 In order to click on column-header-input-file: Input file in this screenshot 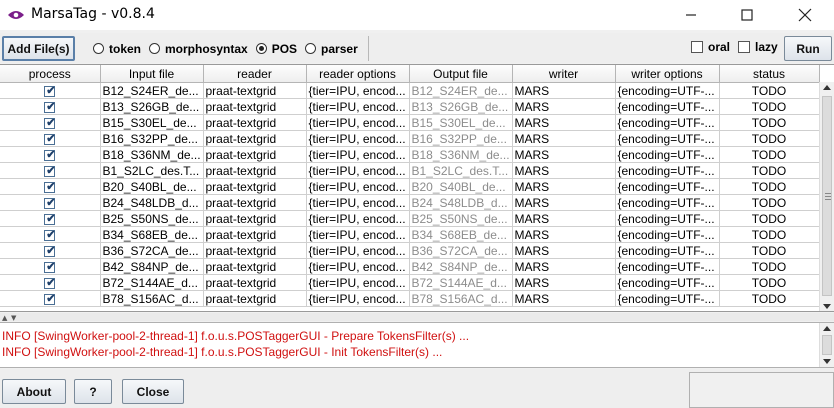, I will do `click(152, 74)`.